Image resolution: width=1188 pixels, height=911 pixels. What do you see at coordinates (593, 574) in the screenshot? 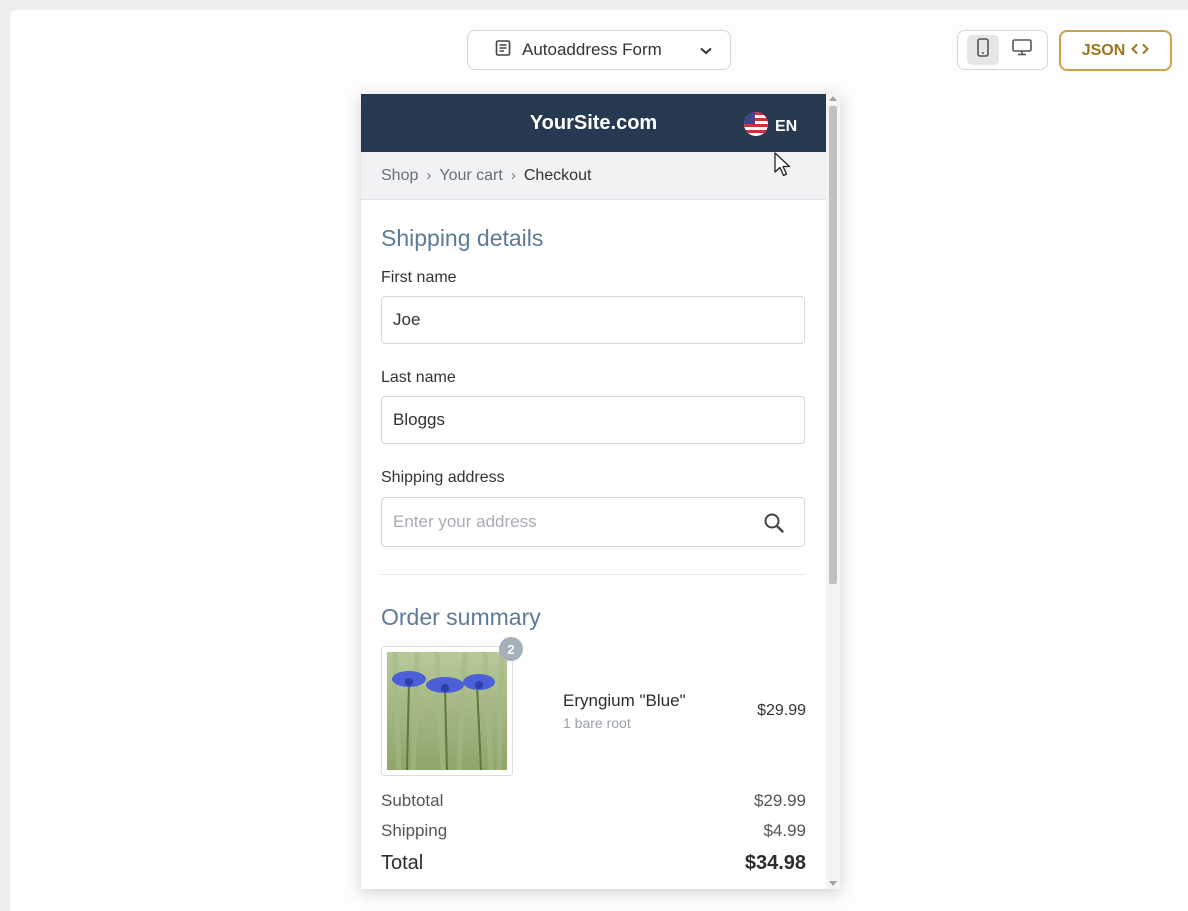
I see `section-divider` at bounding box center [593, 574].